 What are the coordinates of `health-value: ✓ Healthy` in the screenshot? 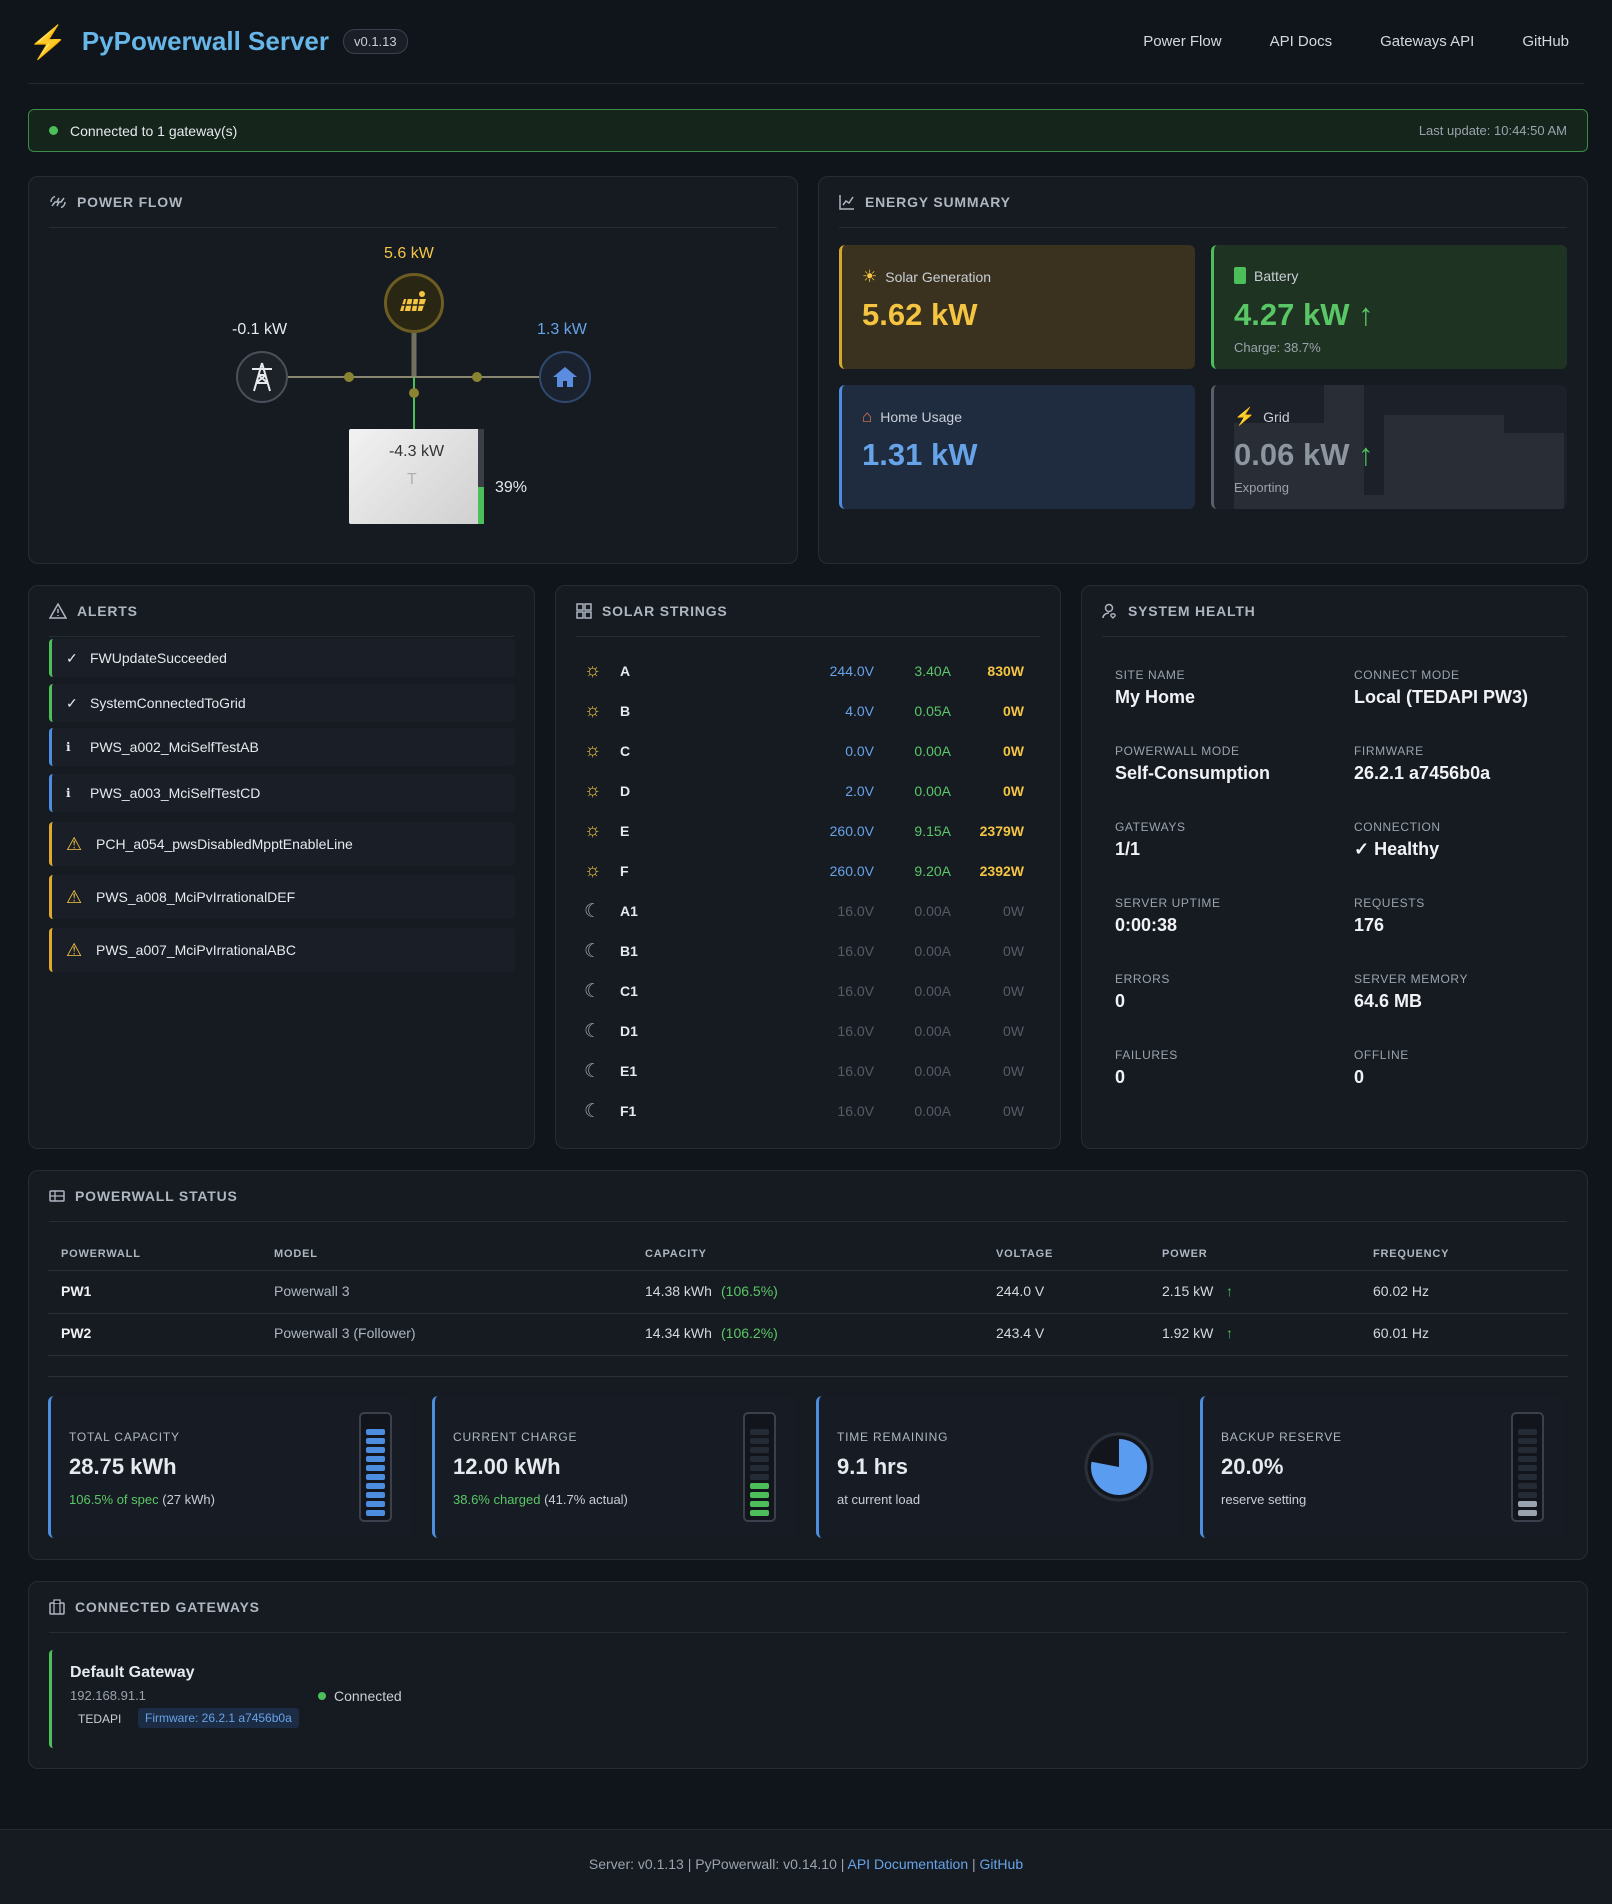 It's located at (1397, 849).